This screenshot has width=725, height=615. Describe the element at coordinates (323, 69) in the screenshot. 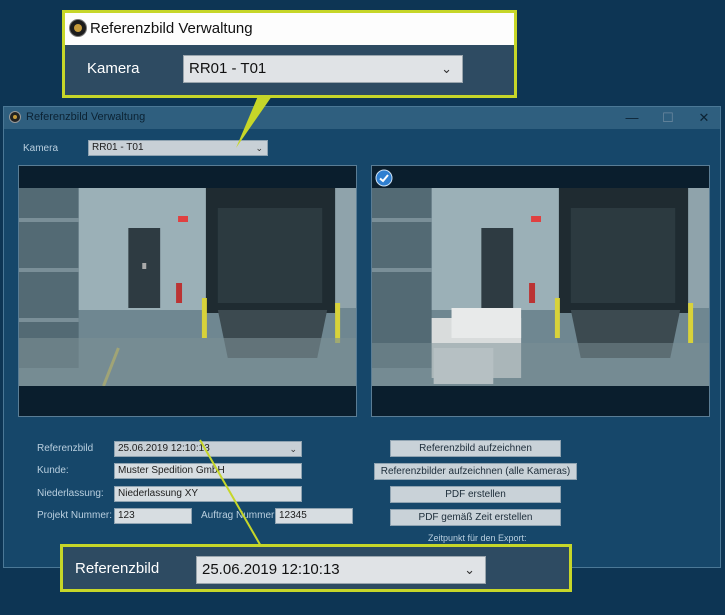

I see `callout-camera-select: RR01 - T01 ⌄` at that location.